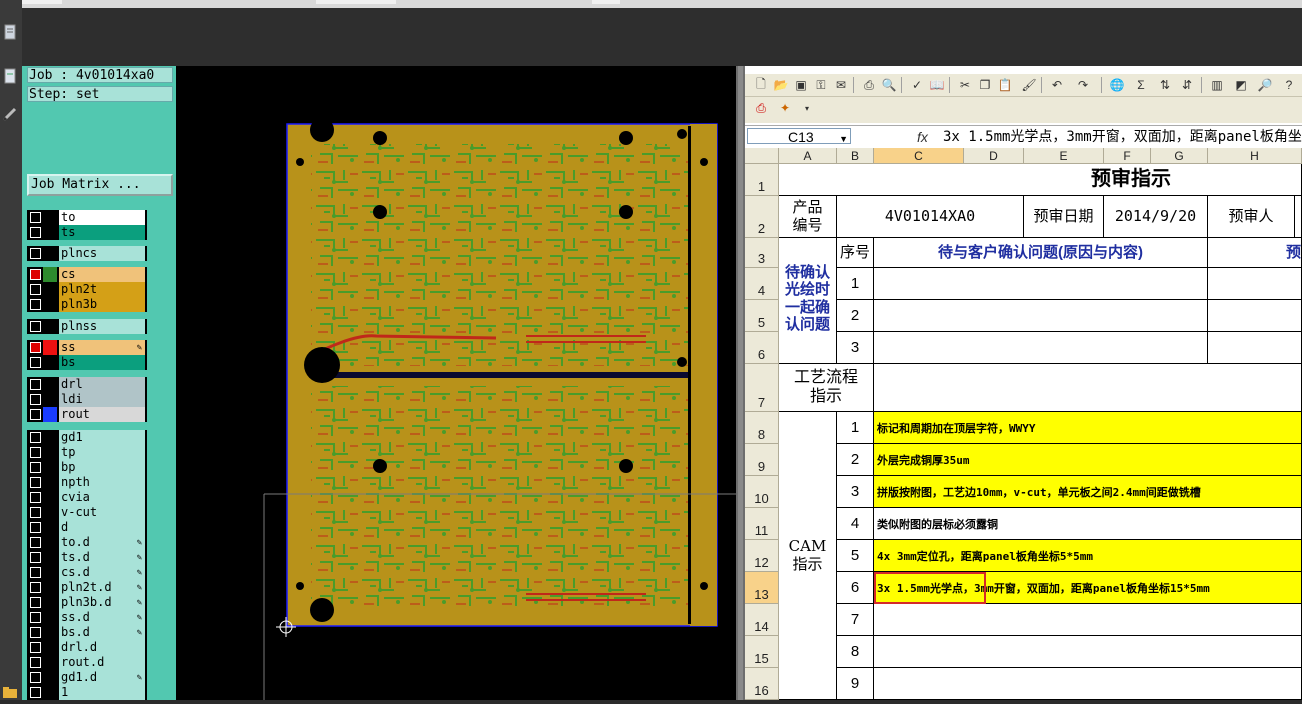 The height and width of the screenshot is (704, 1302). Describe the element at coordinates (102, 542) in the screenshot. I see `layer-name: to.d ✎` at that location.